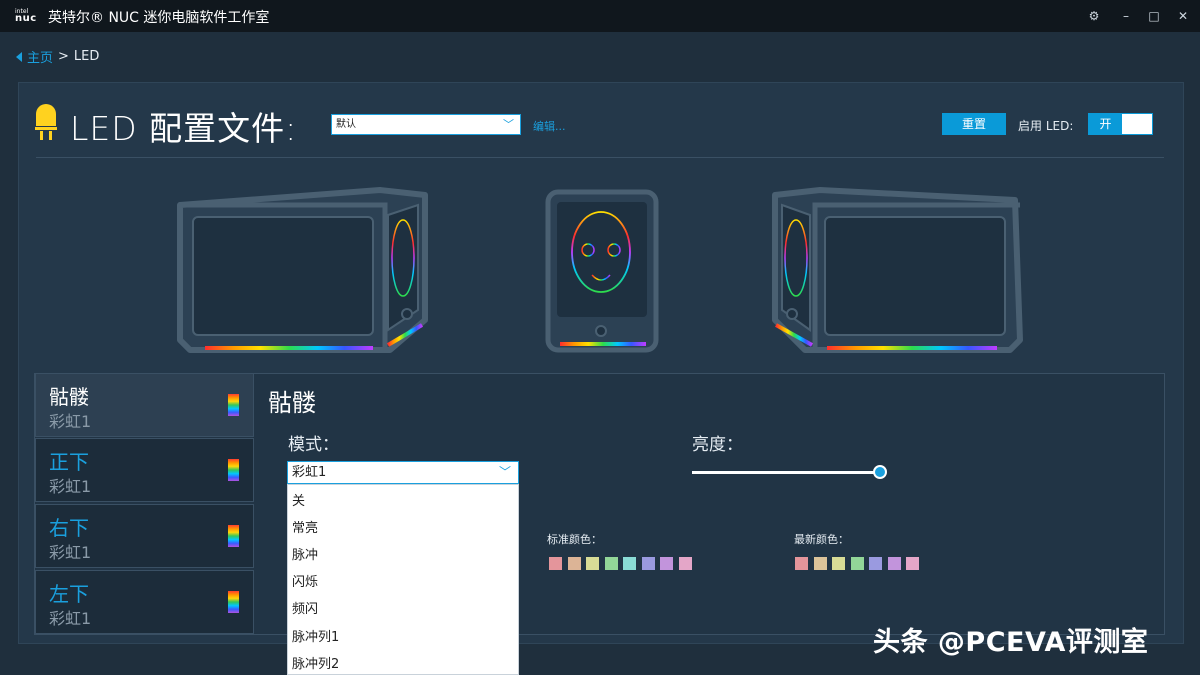 This screenshot has height=675, width=1200. I want to click on zone-item-right-bottom: 右下 彩虹1, so click(144, 536).